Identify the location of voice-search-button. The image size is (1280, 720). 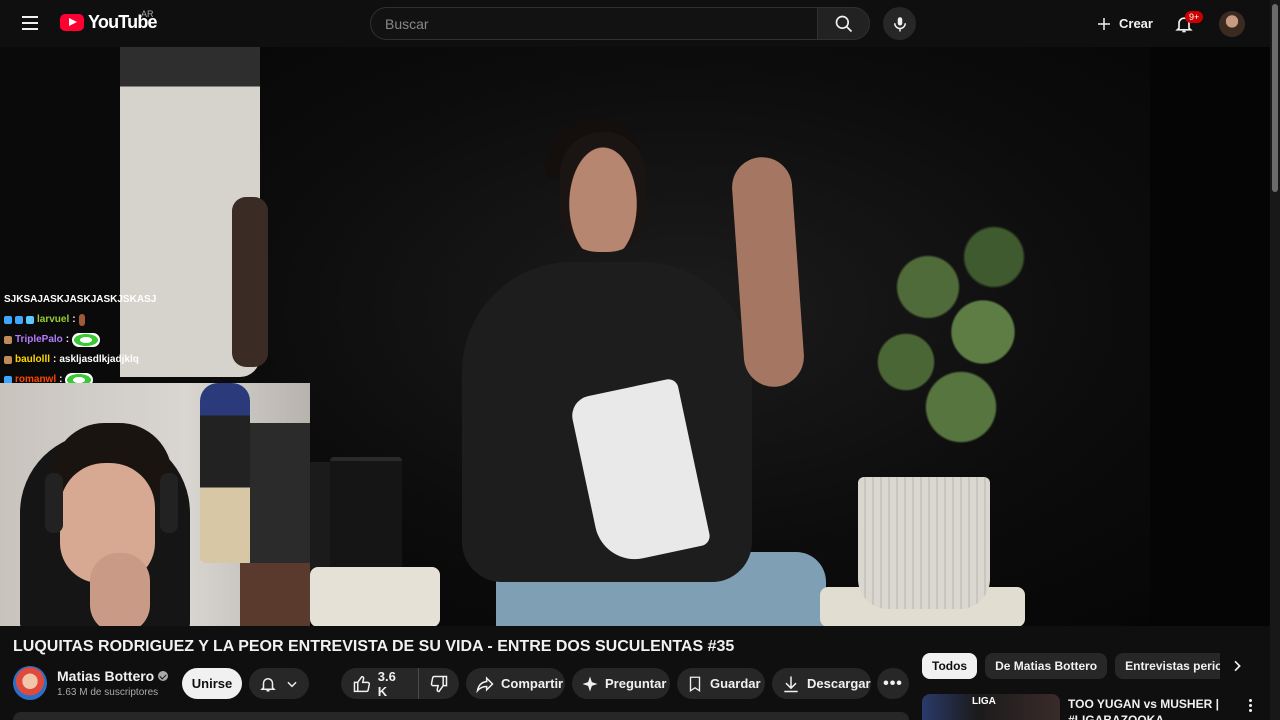
(899, 23).